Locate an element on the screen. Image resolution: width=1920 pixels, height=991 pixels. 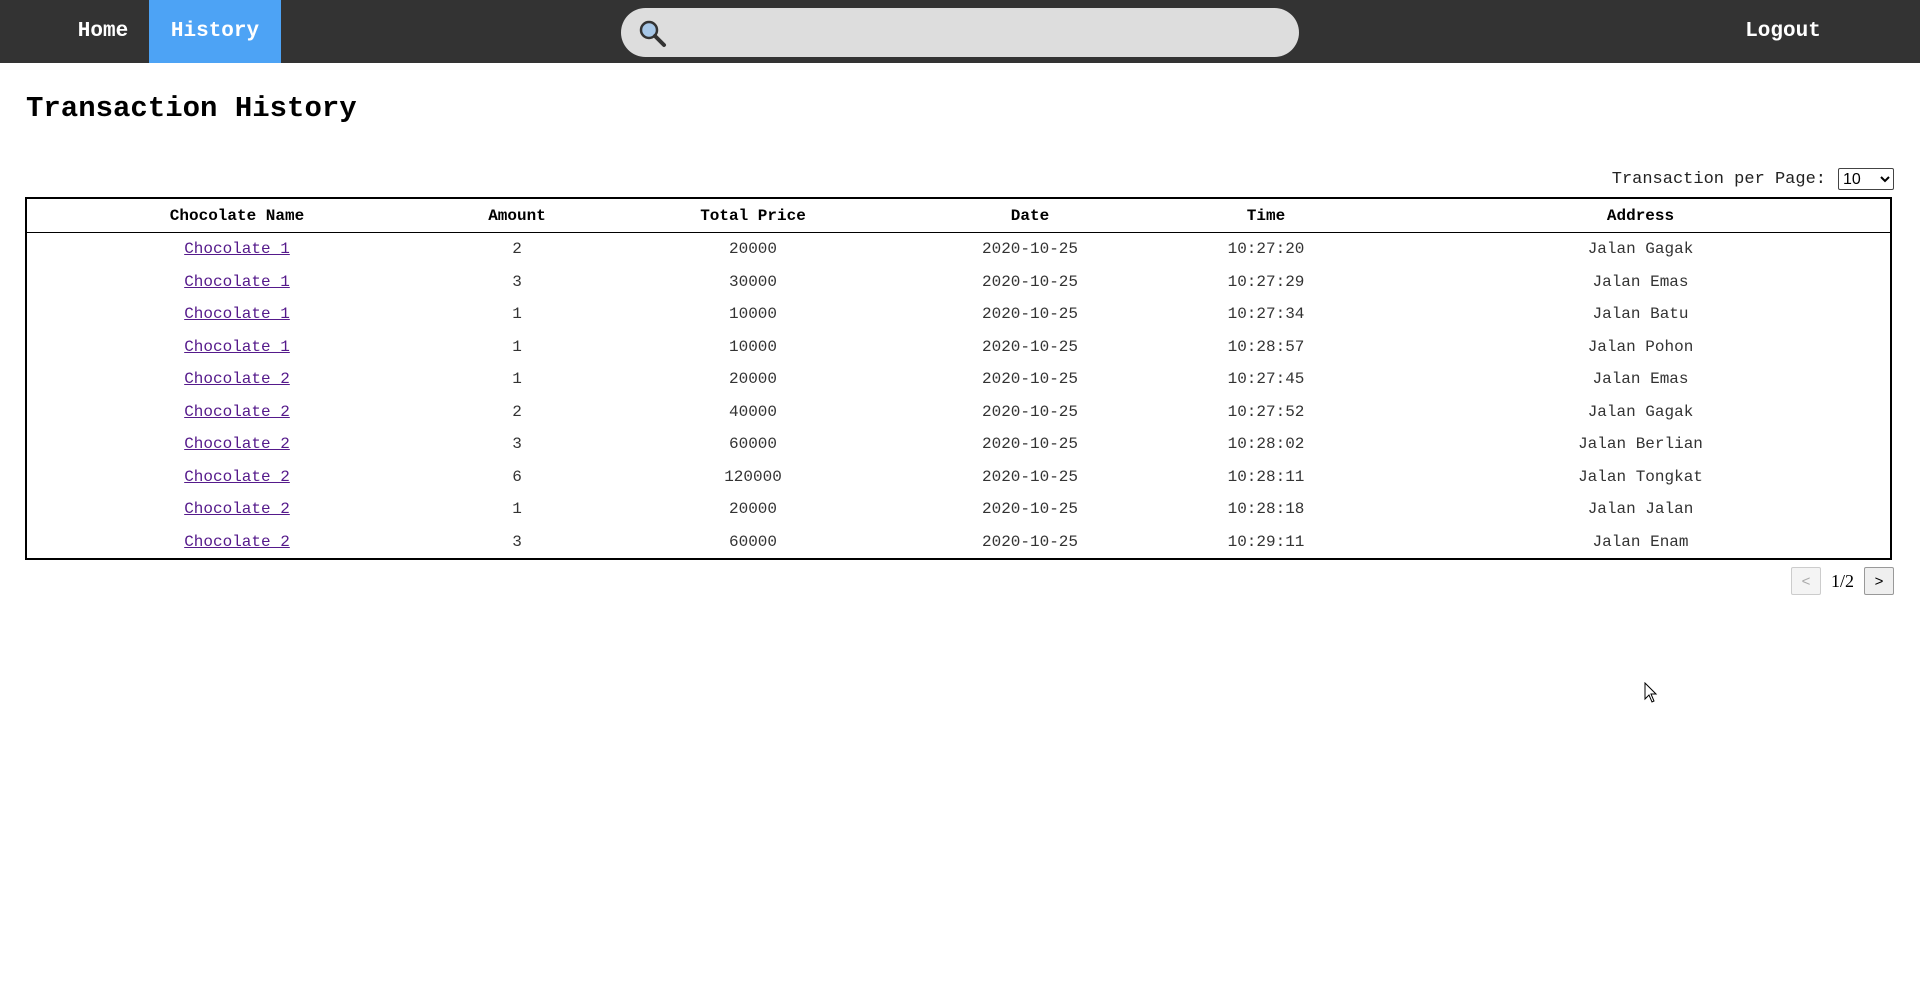
table-cell: 10:27:45 is located at coordinates (1266, 379).